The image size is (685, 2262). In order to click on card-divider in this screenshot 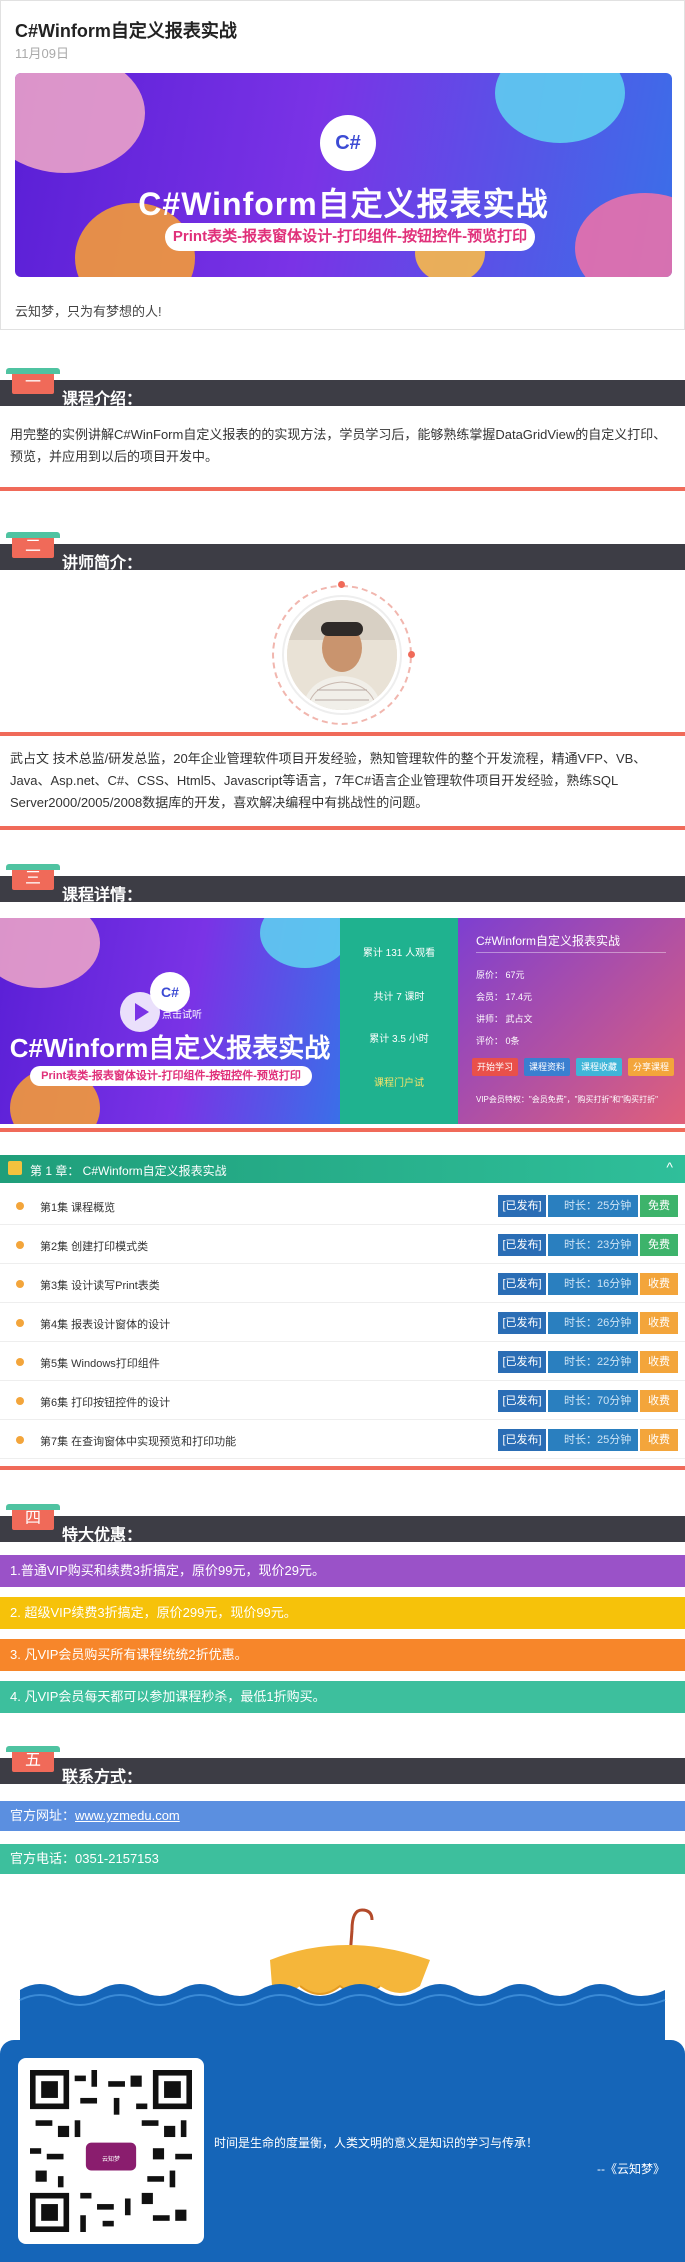, I will do `click(571, 952)`.